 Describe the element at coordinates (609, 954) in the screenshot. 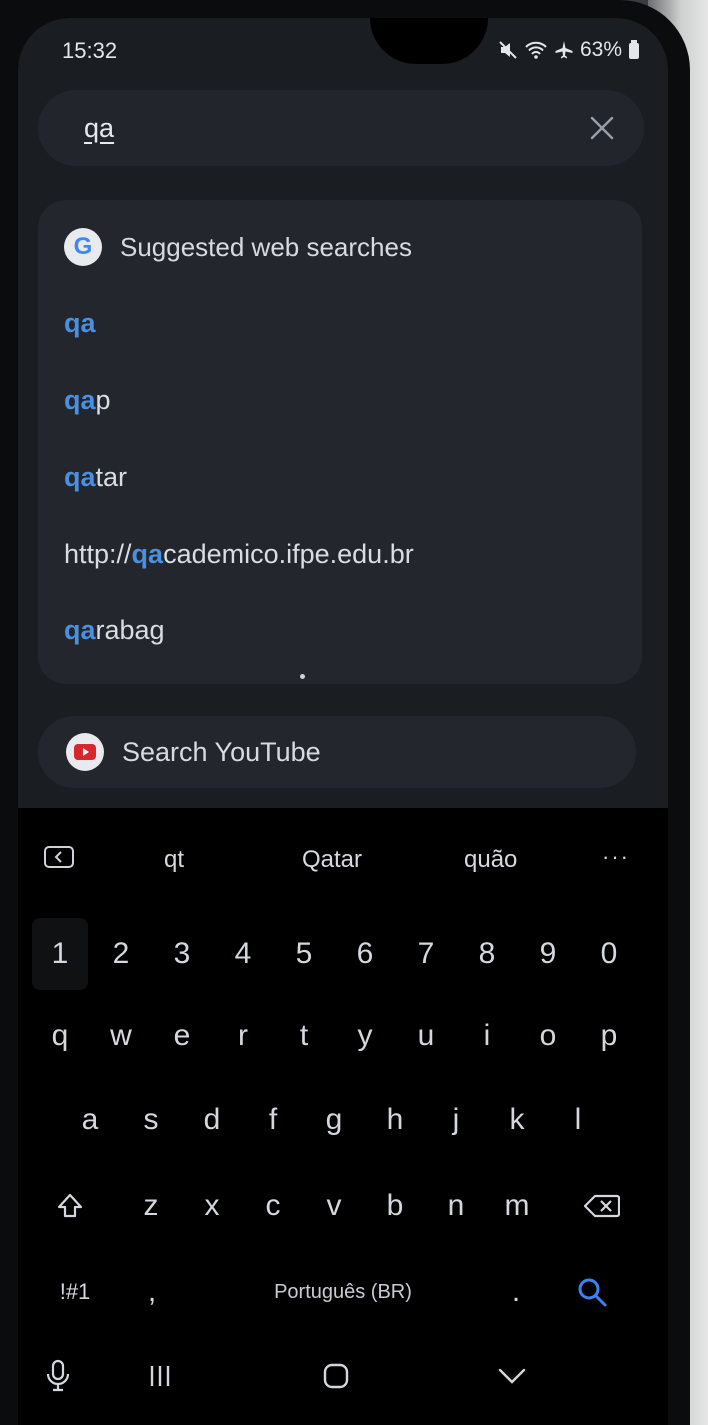

I see `key-0: 0` at that location.